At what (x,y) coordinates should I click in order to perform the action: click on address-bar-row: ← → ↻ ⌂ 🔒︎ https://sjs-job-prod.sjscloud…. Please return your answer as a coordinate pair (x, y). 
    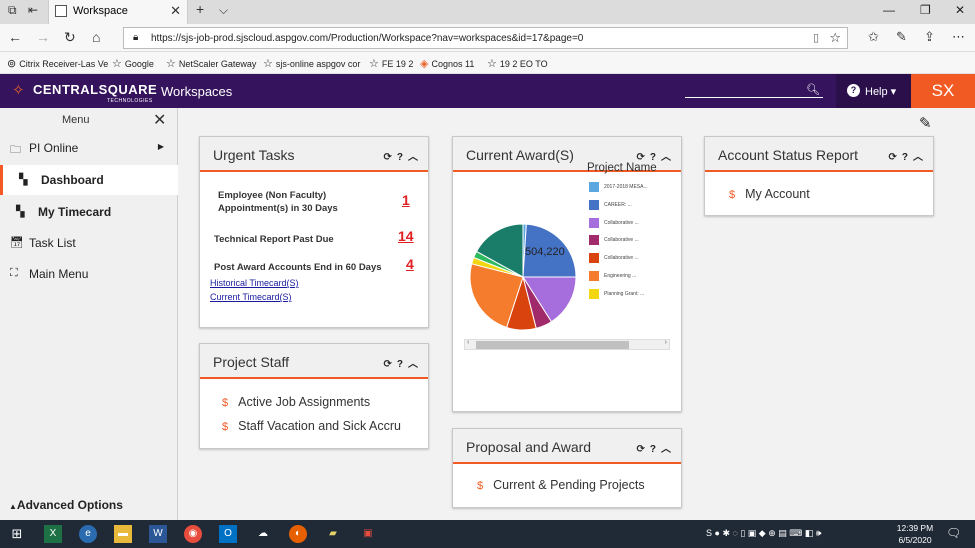
    Looking at the image, I should click on (487, 38).